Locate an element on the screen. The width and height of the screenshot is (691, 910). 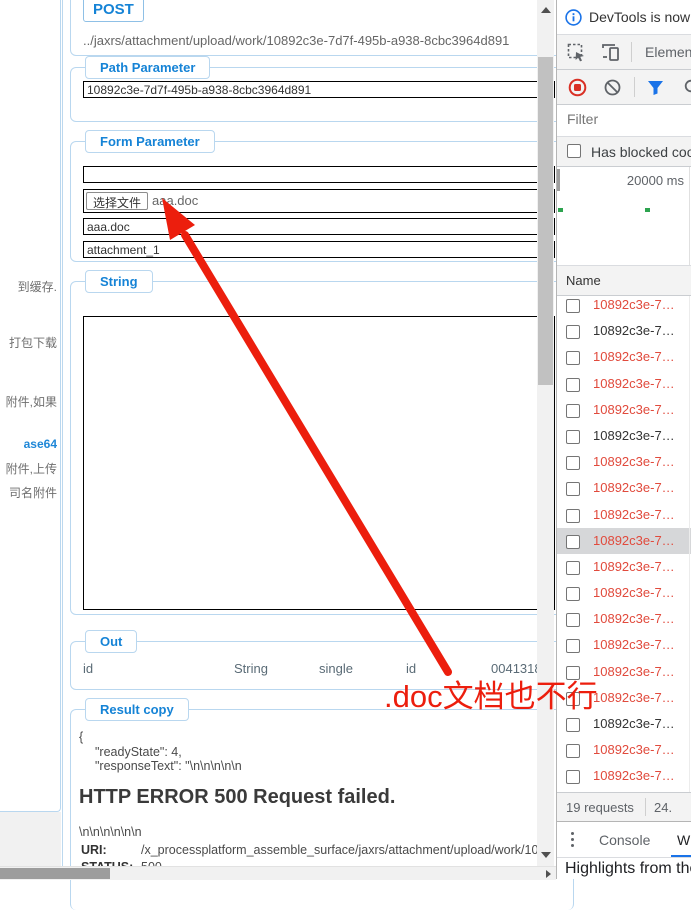
vertical-scrollbar-thumb is located at coordinates (545, 221).